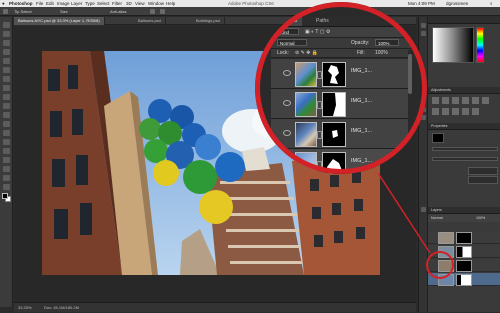  What do you see at coordinates (90, 3) in the screenshot?
I see `menu-type: Type` at bounding box center [90, 3].